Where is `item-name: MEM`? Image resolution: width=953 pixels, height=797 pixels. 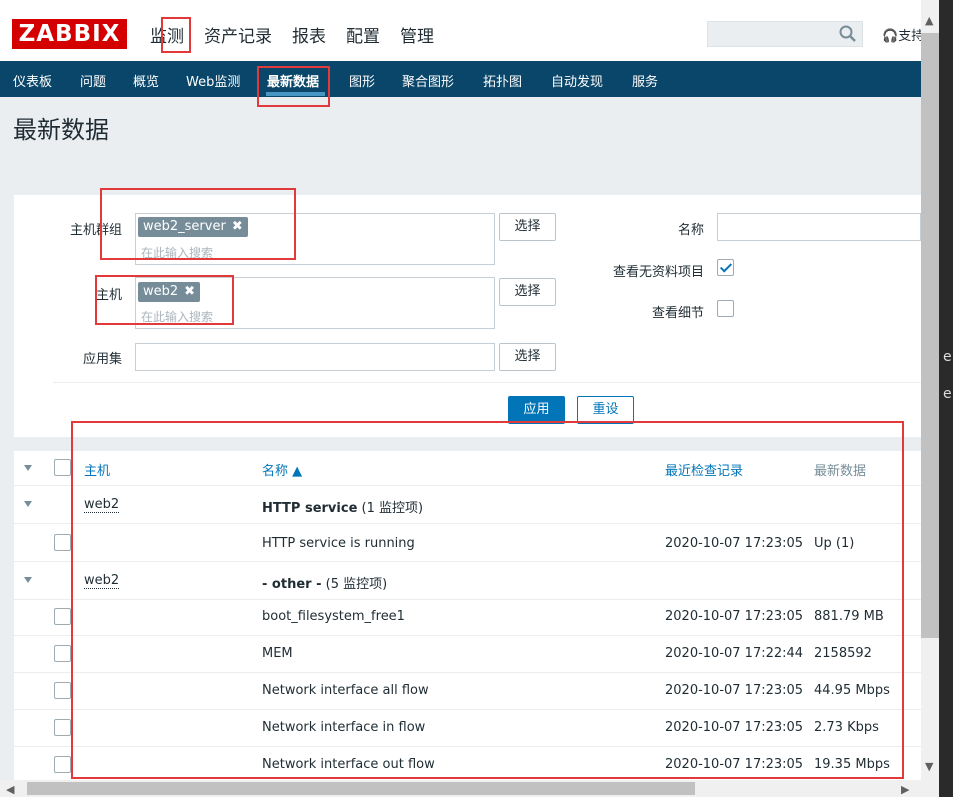 item-name: MEM is located at coordinates (277, 653).